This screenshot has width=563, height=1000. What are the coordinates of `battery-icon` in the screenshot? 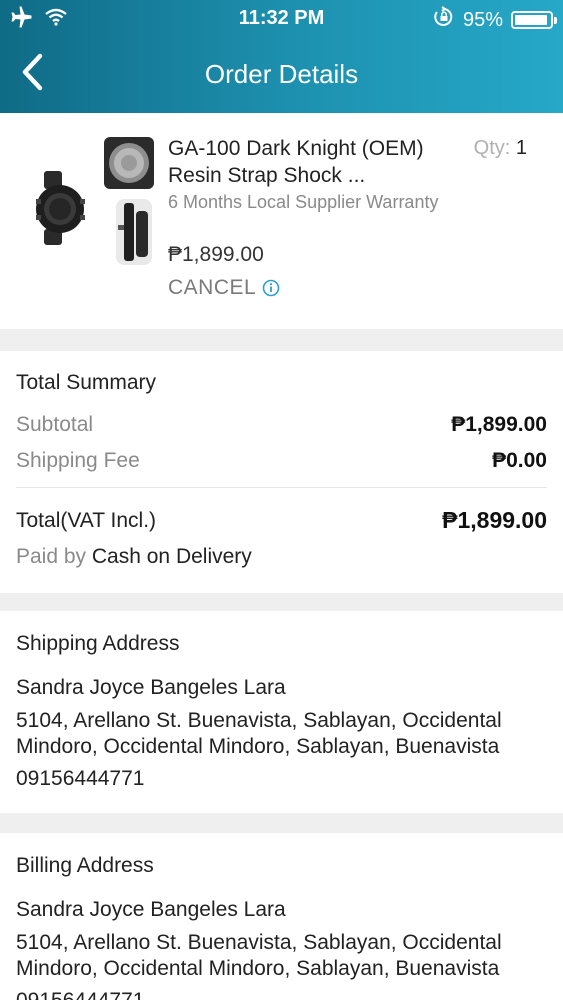 It's located at (534, 20).